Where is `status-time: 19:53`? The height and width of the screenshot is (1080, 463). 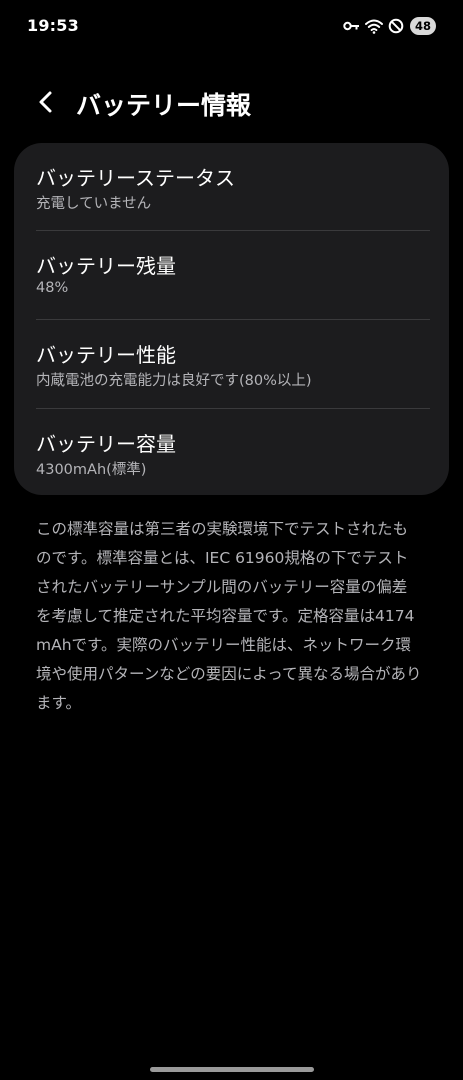
status-time: 19:53 is located at coordinates (53, 25).